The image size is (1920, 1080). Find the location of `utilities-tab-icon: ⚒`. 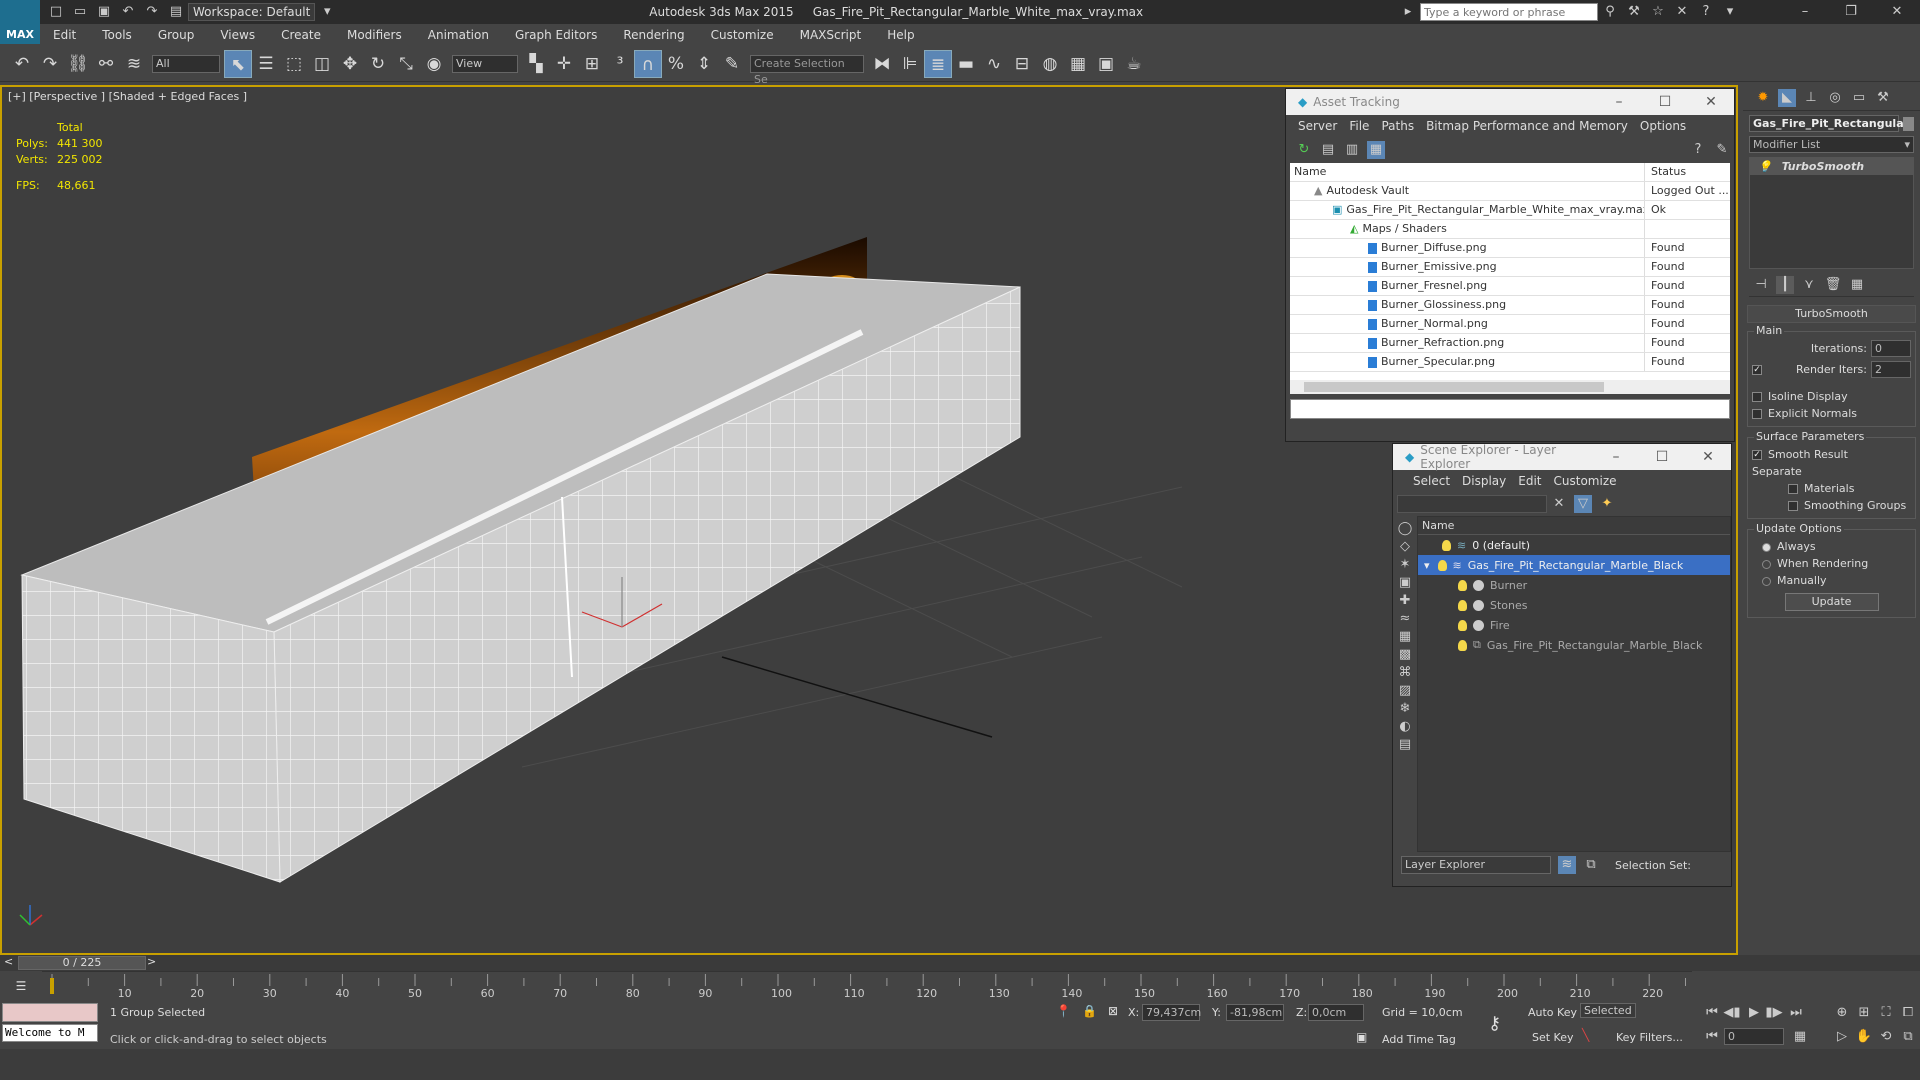

utilities-tab-icon: ⚒ is located at coordinates (1883, 98).